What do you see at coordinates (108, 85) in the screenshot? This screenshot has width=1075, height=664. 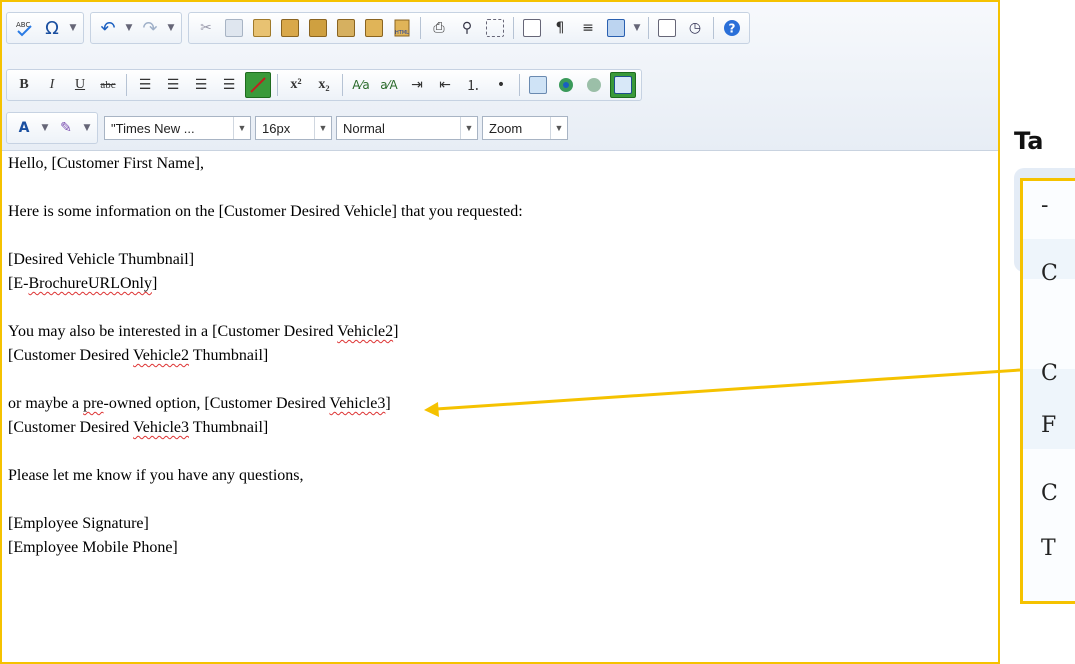 I see `strikethrough-icon: abc` at bounding box center [108, 85].